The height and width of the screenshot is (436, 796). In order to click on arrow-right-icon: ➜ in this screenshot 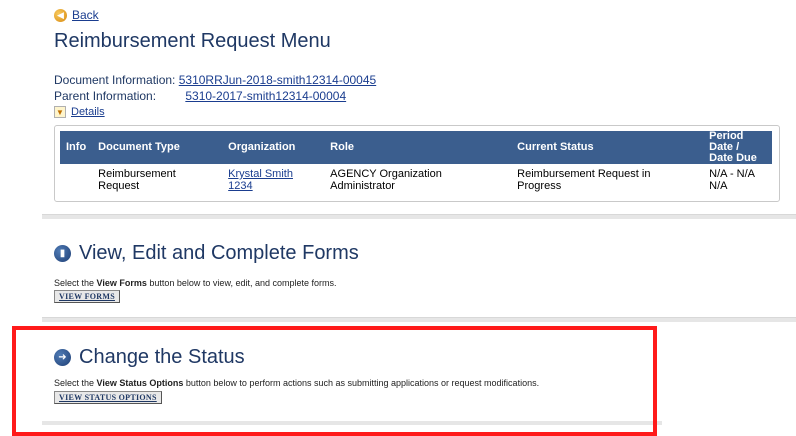, I will do `click(62, 357)`.